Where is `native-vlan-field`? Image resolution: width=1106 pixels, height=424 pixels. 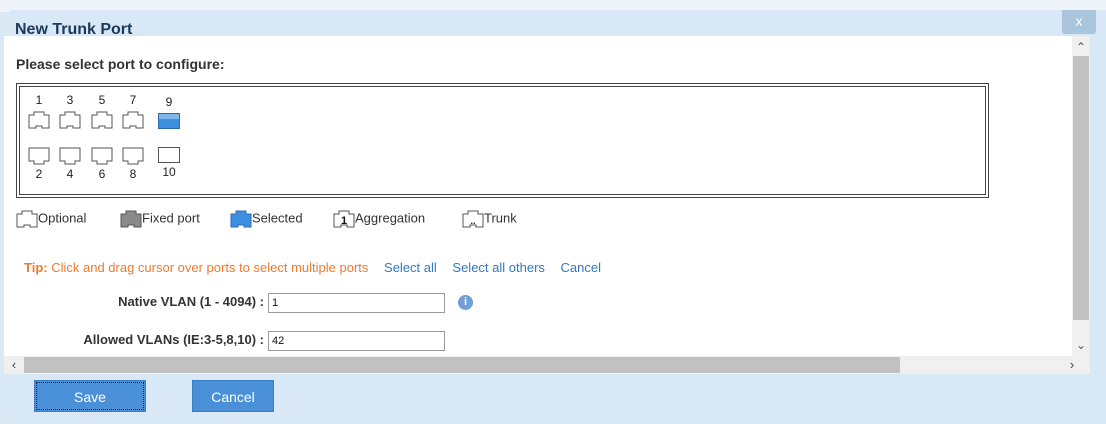
native-vlan-field is located at coordinates (356, 303).